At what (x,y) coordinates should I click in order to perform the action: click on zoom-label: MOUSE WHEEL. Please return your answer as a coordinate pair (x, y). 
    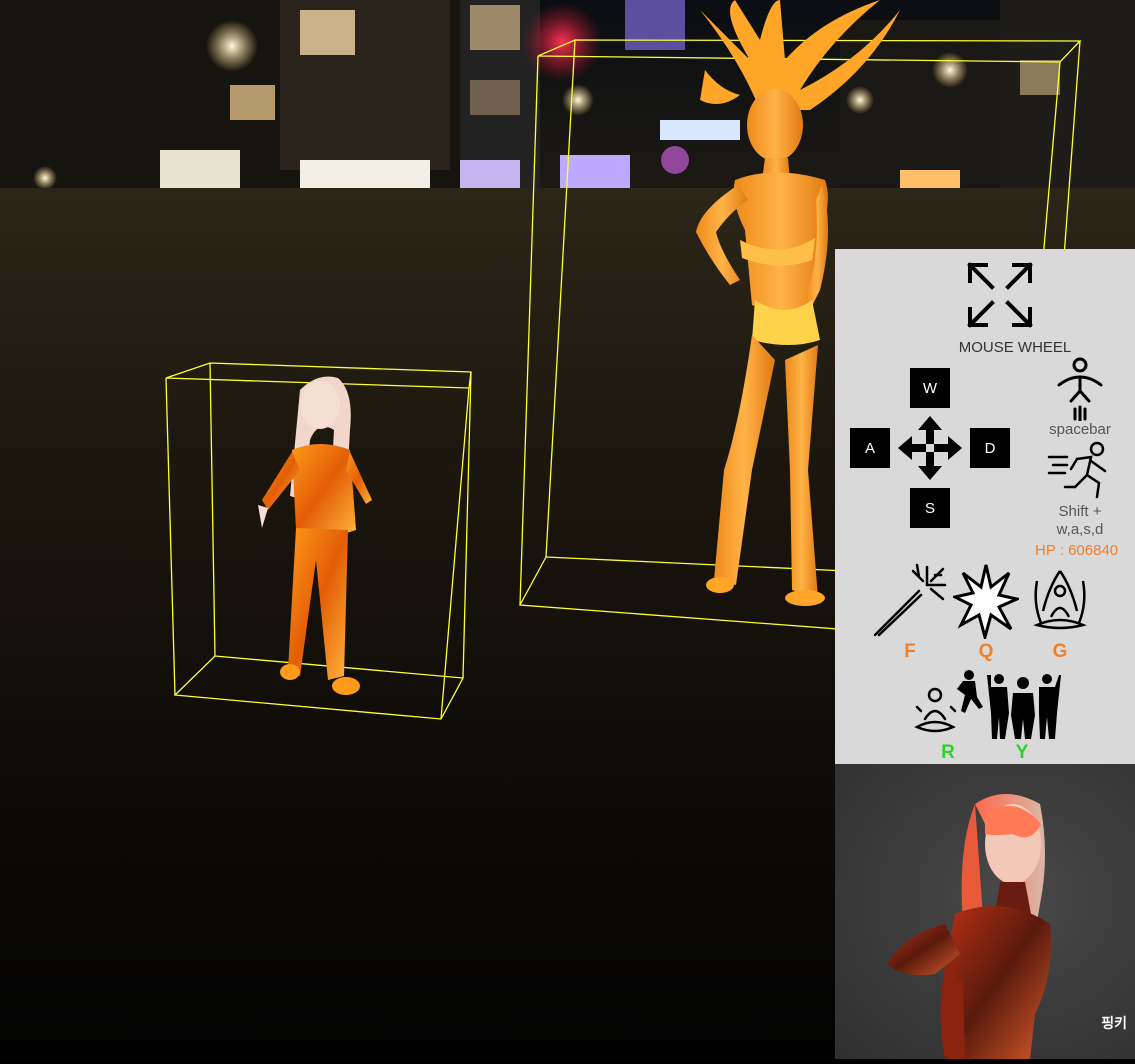
    Looking at the image, I should click on (1015, 347).